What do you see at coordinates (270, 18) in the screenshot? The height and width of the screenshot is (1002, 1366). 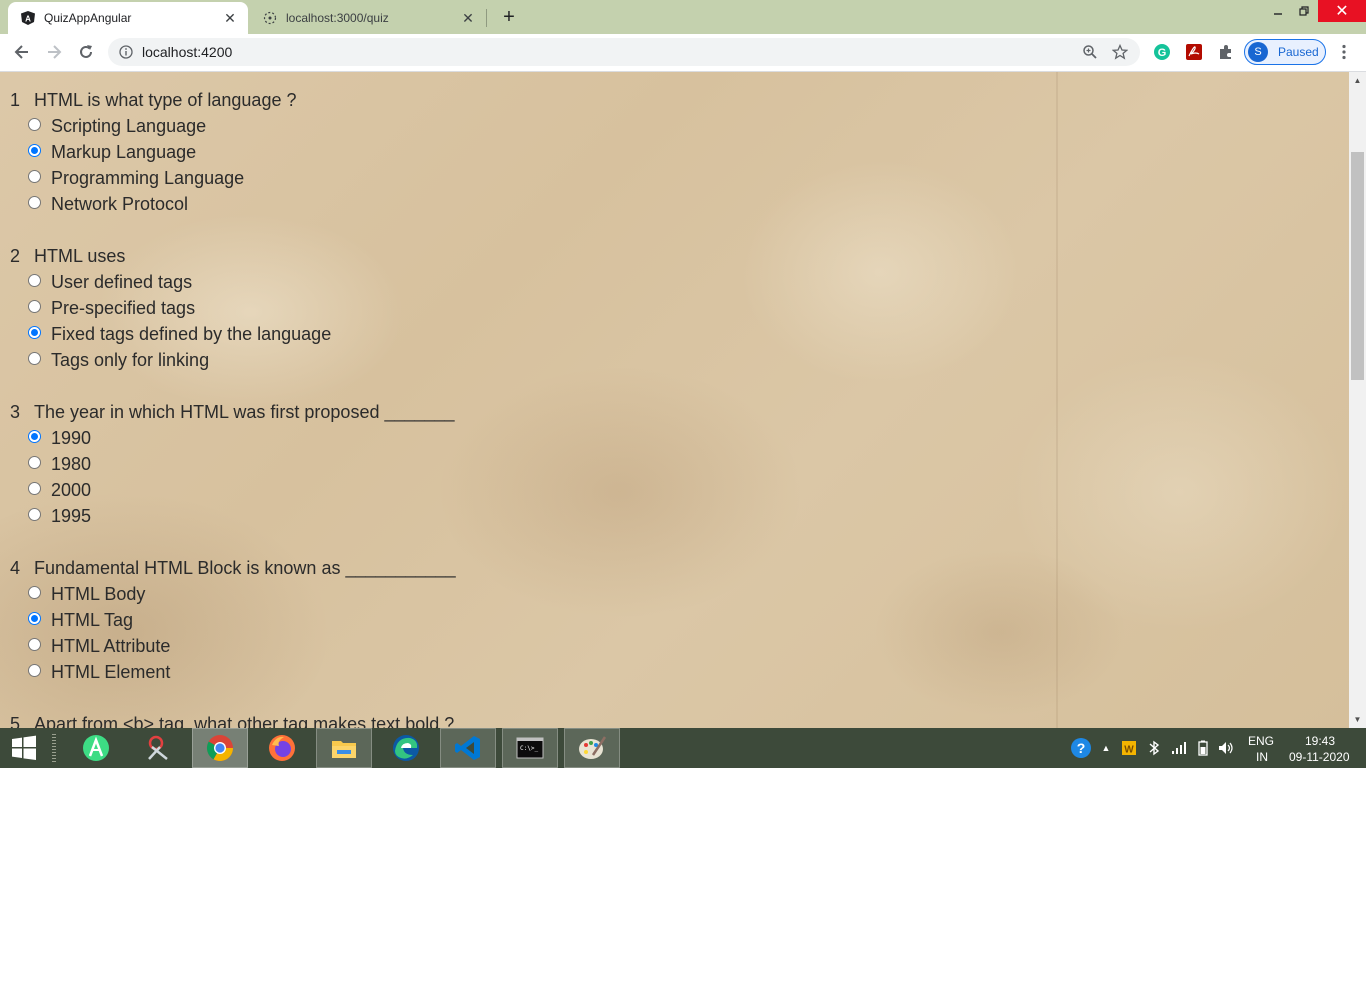 I see `page-loading-icon` at bounding box center [270, 18].